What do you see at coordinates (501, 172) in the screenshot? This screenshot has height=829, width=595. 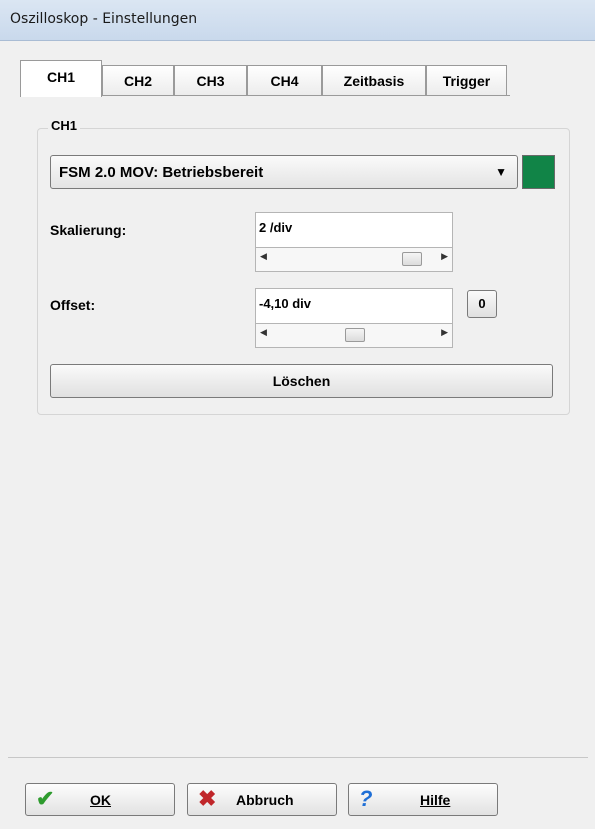 I see `chevron-down-icon: ▼` at bounding box center [501, 172].